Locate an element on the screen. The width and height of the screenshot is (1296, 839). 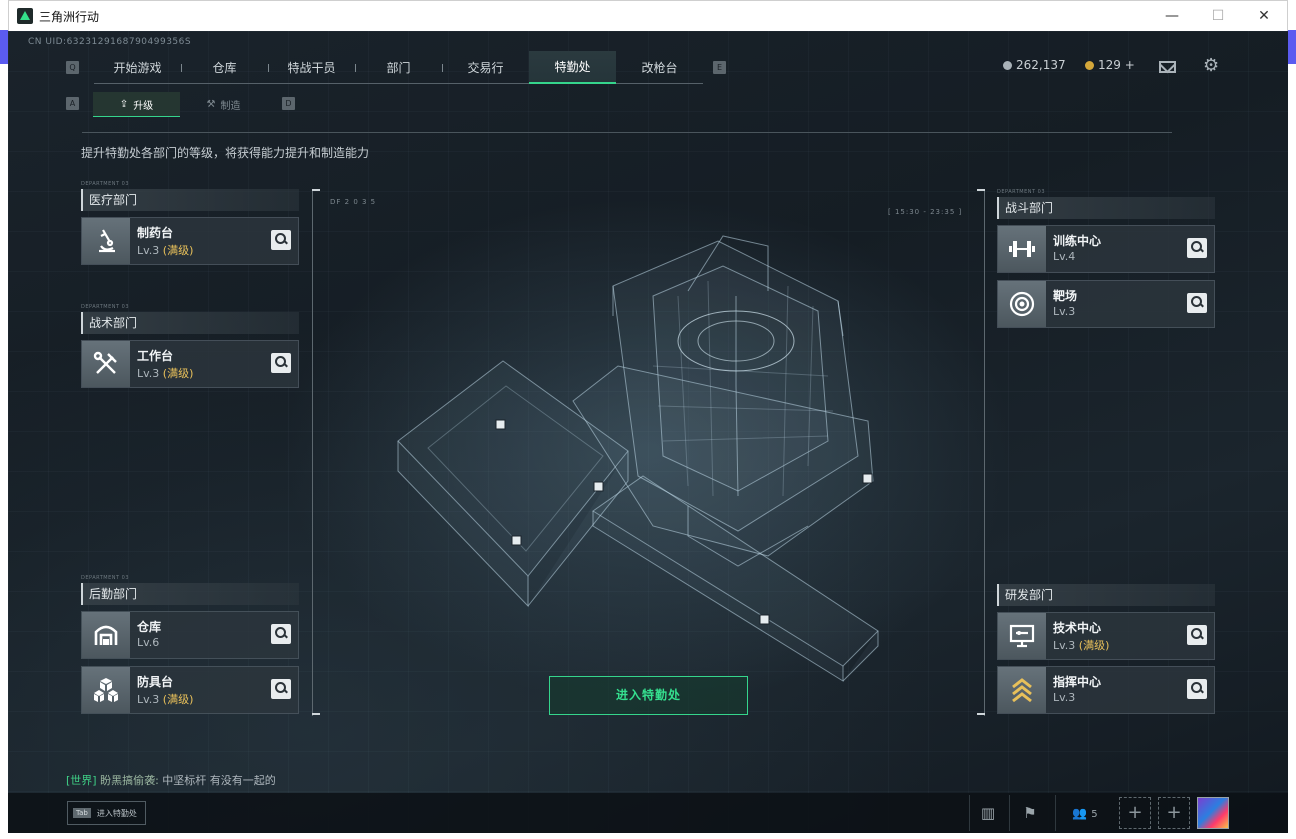
dept-header-logistics: 后勤部门 is located at coordinates (190, 594).